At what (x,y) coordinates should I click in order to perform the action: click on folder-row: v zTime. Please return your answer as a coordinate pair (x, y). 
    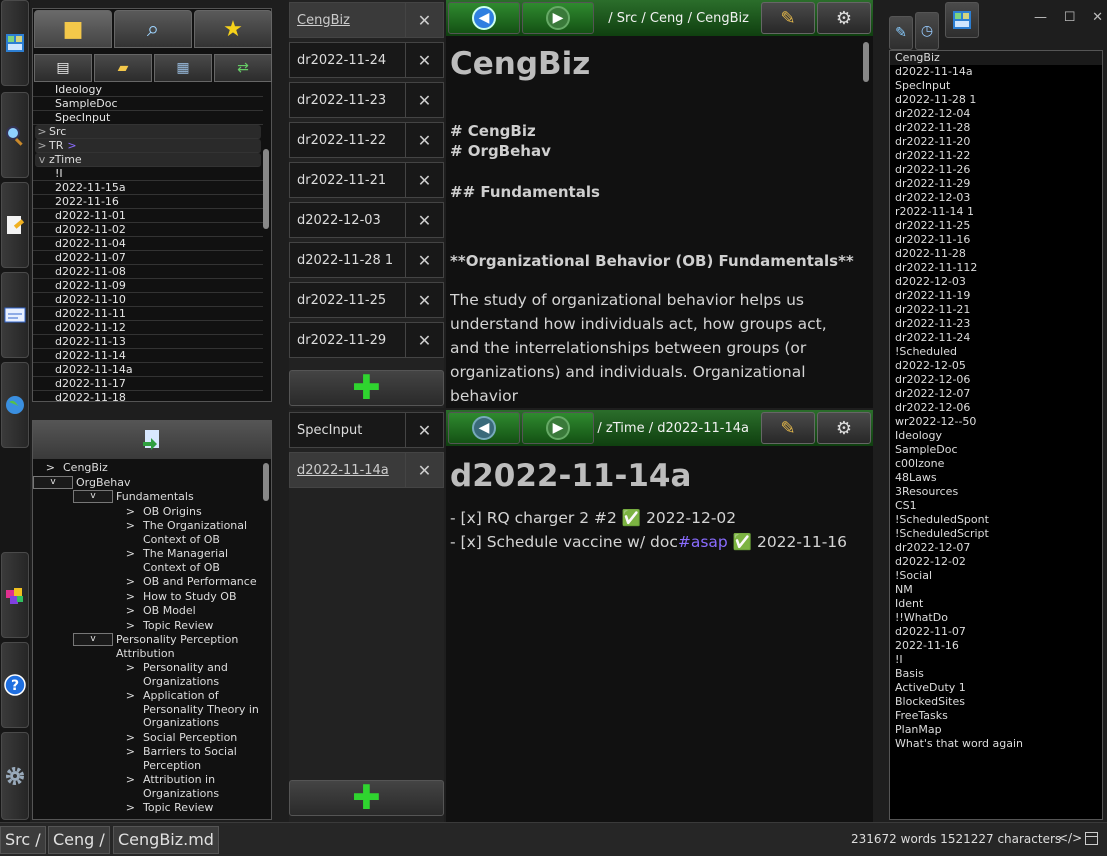
    Looking at the image, I should click on (148, 160).